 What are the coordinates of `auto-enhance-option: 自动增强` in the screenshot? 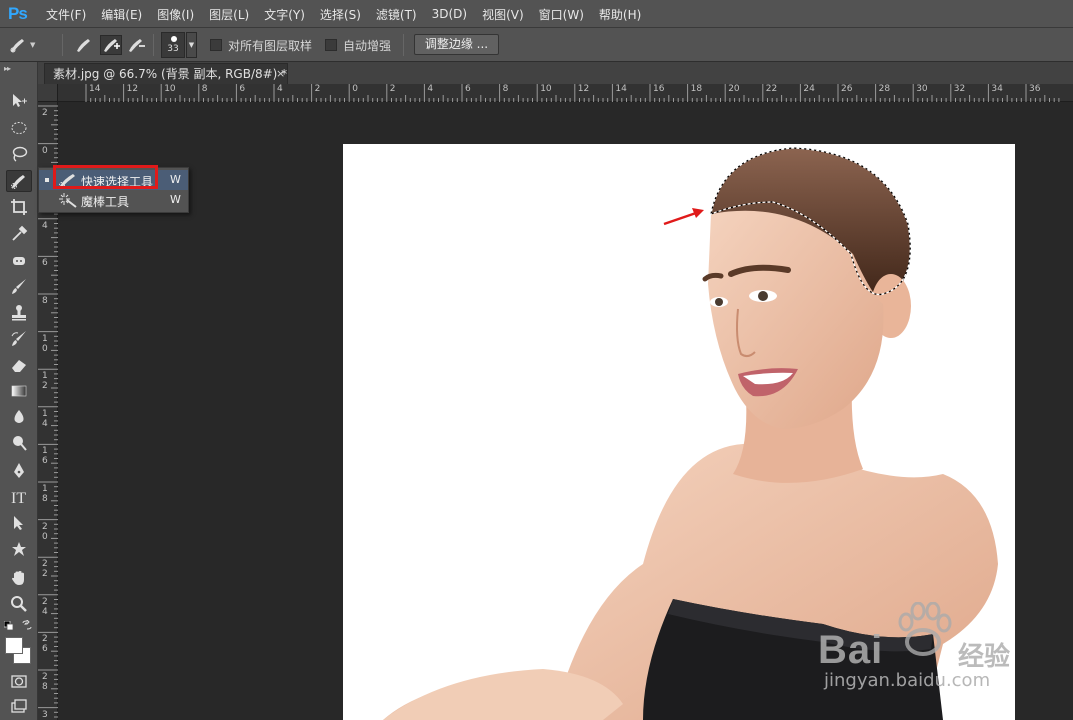 It's located at (358, 45).